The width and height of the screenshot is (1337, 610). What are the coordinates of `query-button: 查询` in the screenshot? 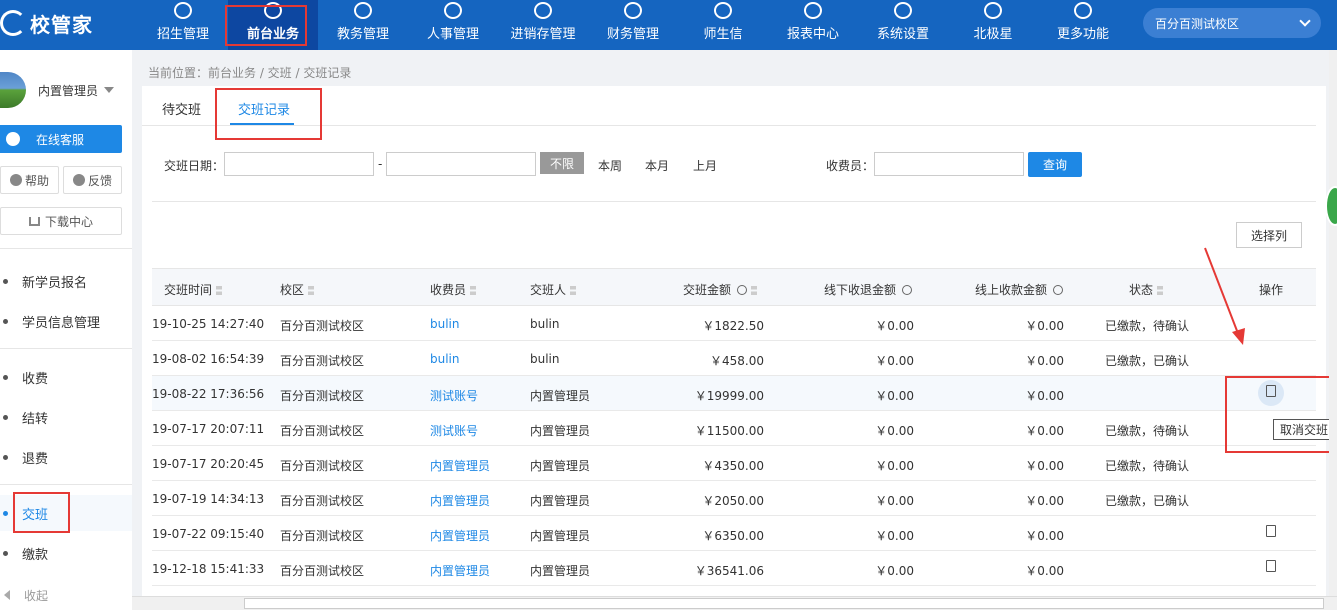 It's located at (1055, 164).